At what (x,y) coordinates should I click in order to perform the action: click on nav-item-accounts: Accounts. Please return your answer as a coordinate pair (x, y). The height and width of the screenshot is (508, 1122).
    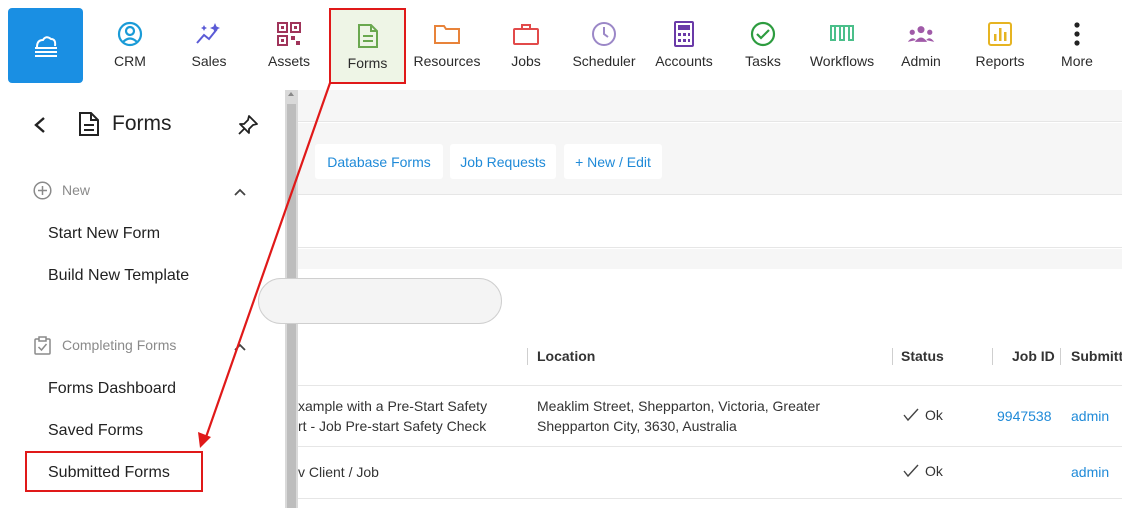
    Looking at the image, I should click on (684, 45).